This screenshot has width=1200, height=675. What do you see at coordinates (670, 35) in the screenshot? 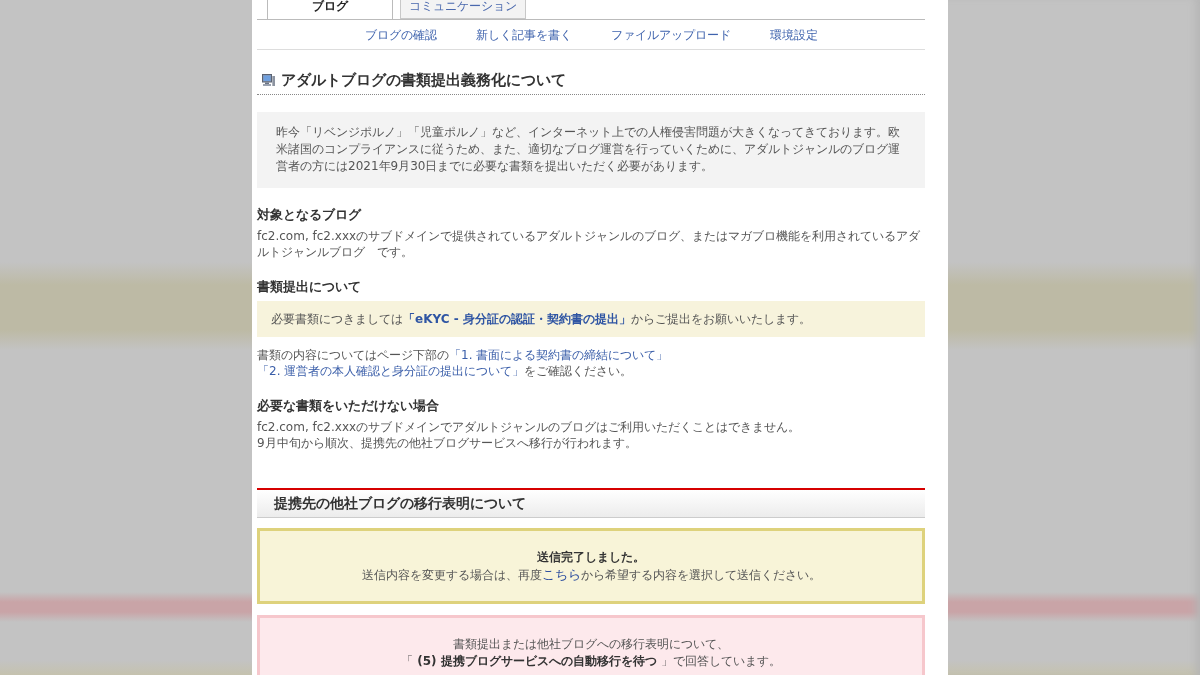
I see `nav-link: ファイルアップロード` at bounding box center [670, 35].